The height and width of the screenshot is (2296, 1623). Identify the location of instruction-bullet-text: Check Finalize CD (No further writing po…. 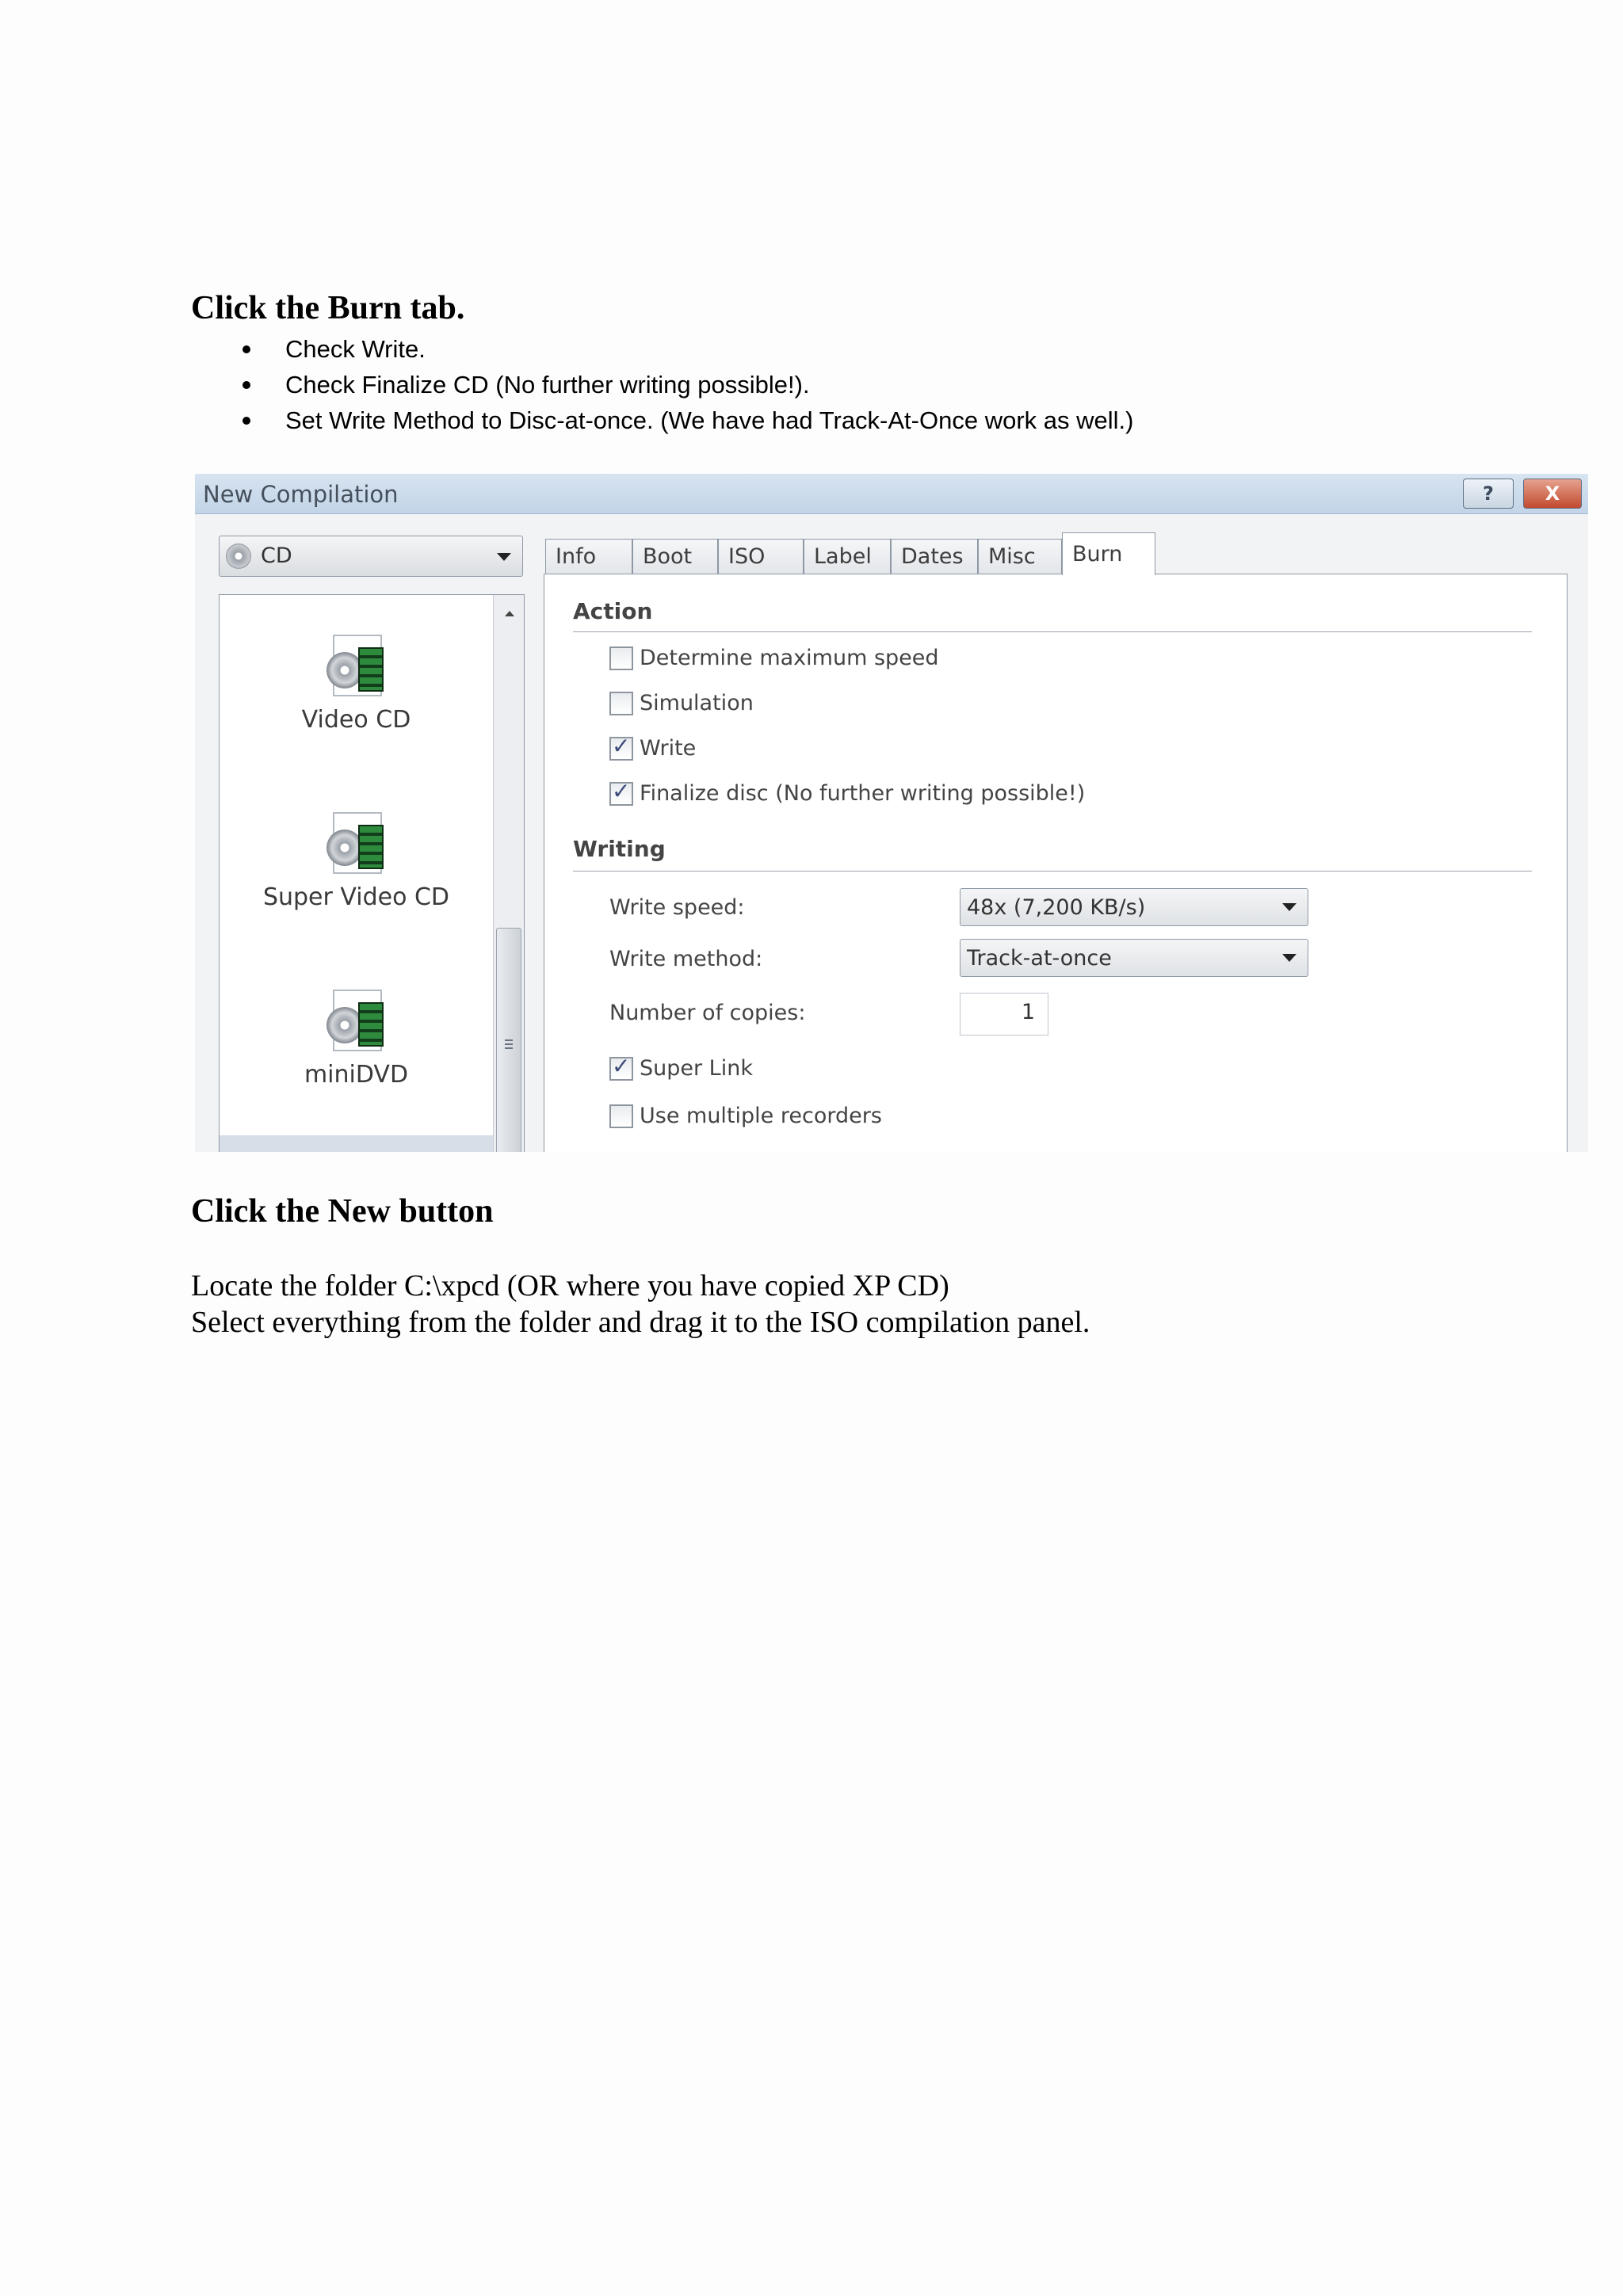
(547, 385).